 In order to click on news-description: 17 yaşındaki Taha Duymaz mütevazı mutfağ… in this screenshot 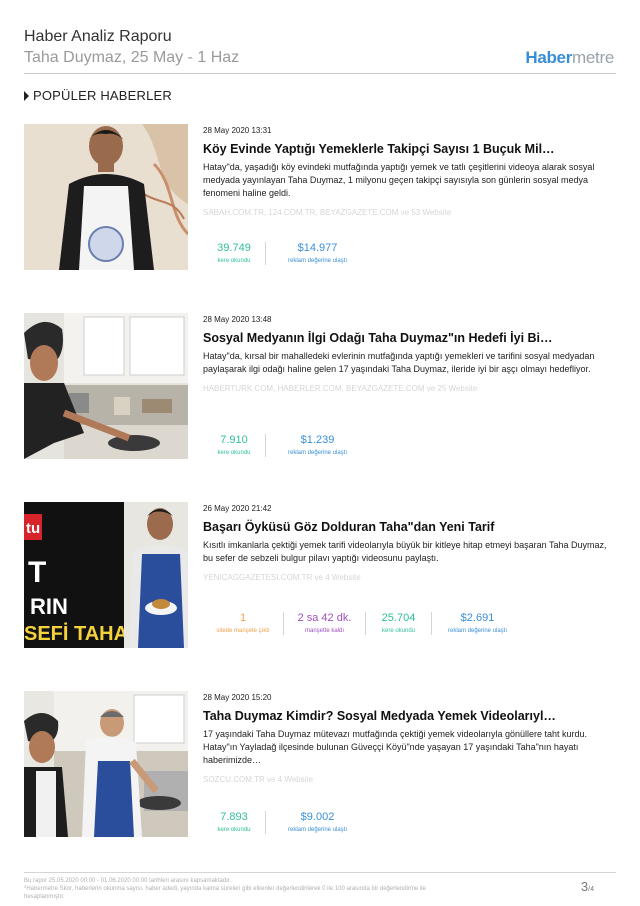, I will do `click(395, 747)`.